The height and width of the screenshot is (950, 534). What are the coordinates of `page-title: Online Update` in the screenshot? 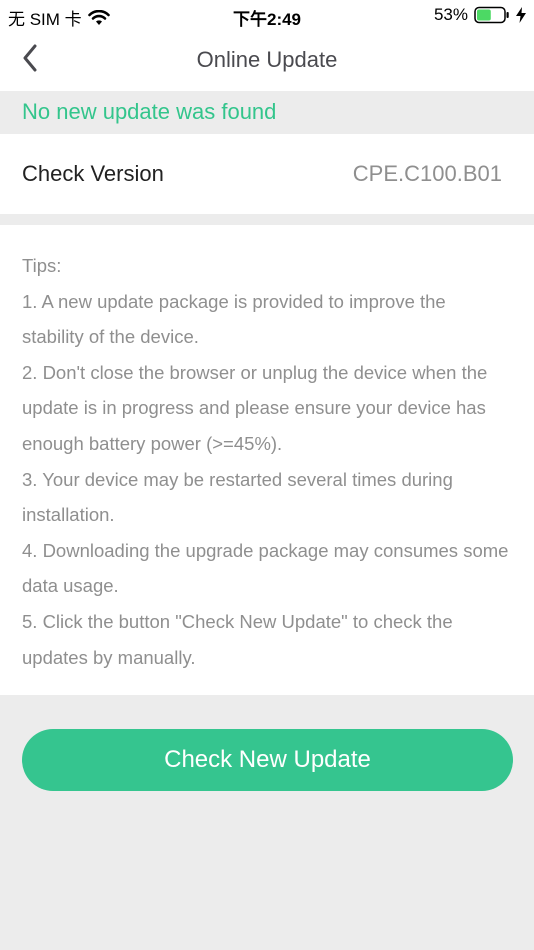 It's located at (267, 59).